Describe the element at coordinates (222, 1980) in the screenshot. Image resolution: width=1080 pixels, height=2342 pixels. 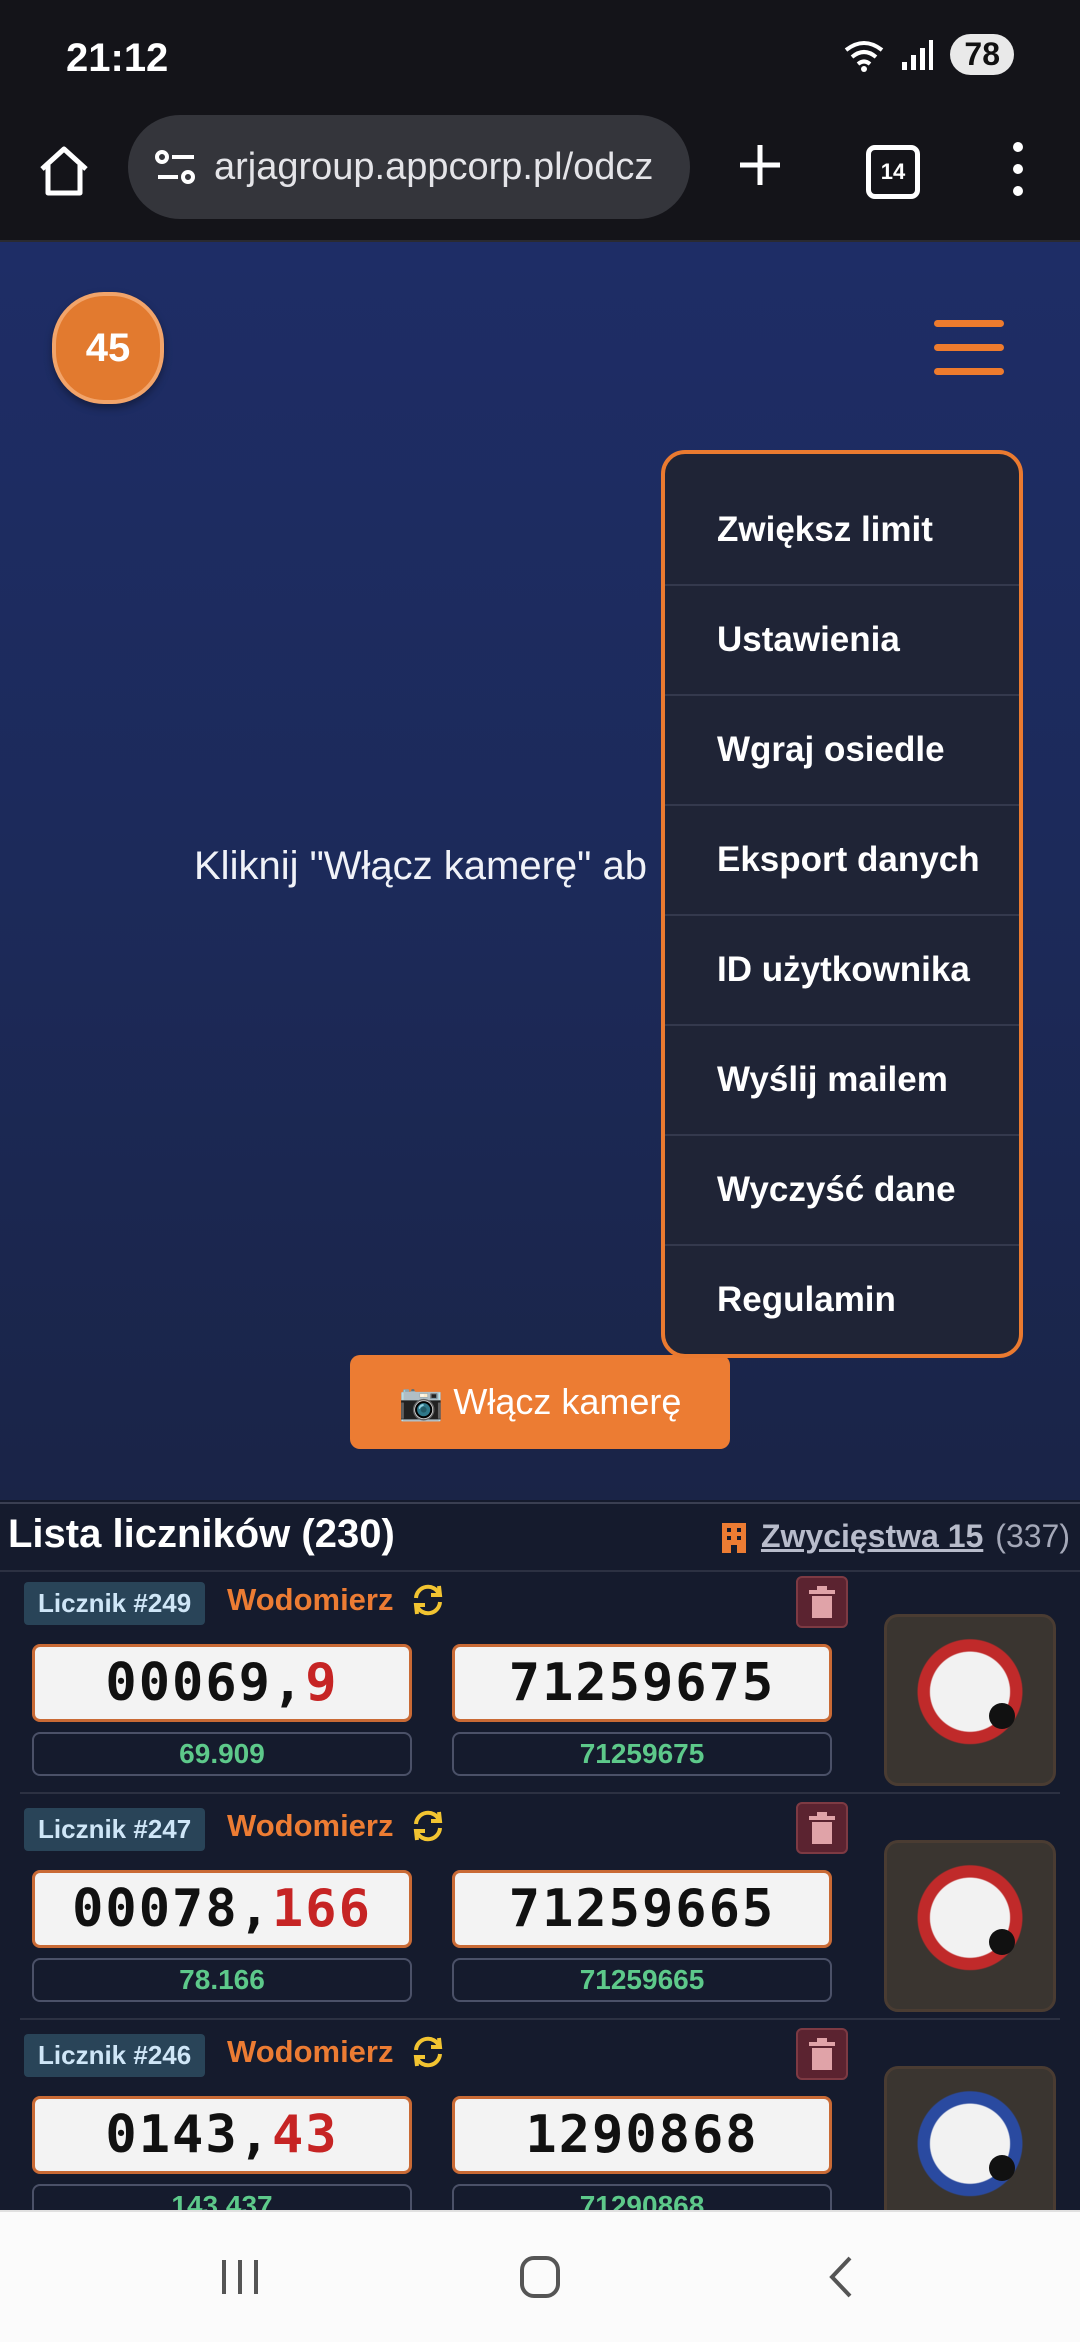
I see `reading-value: 78.166` at that location.